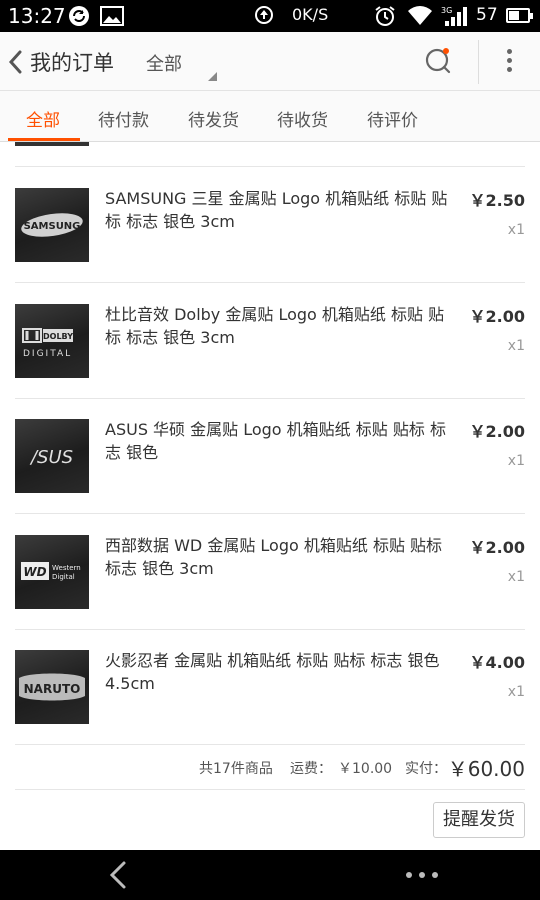 The image size is (540, 900). I want to click on product-name: 杜比音效 Dolby 金属贴 Logo 机箱贴纸 标贴 贴标 标志 银色 3cm, so click(277, 326).